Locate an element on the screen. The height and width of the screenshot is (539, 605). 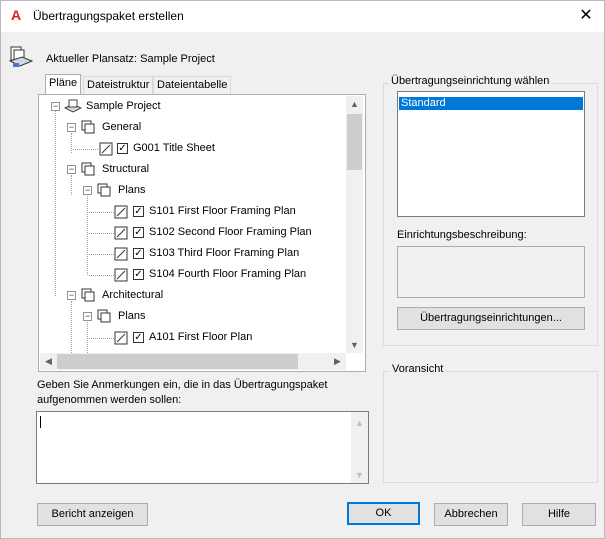
tab-dateistruktur: Dateistruktur is located at coordinates (118, 85).